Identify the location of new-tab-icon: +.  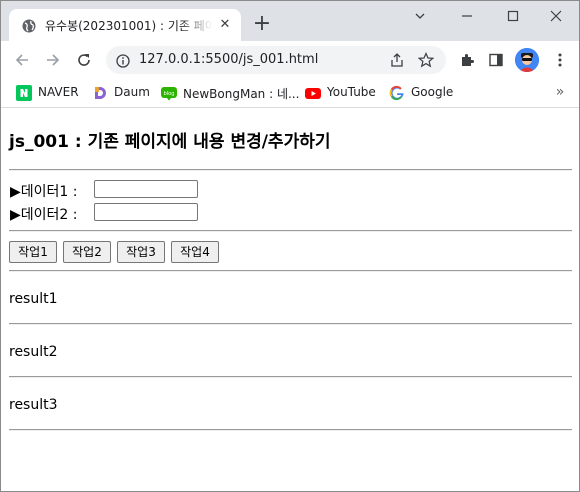
(262, 25).